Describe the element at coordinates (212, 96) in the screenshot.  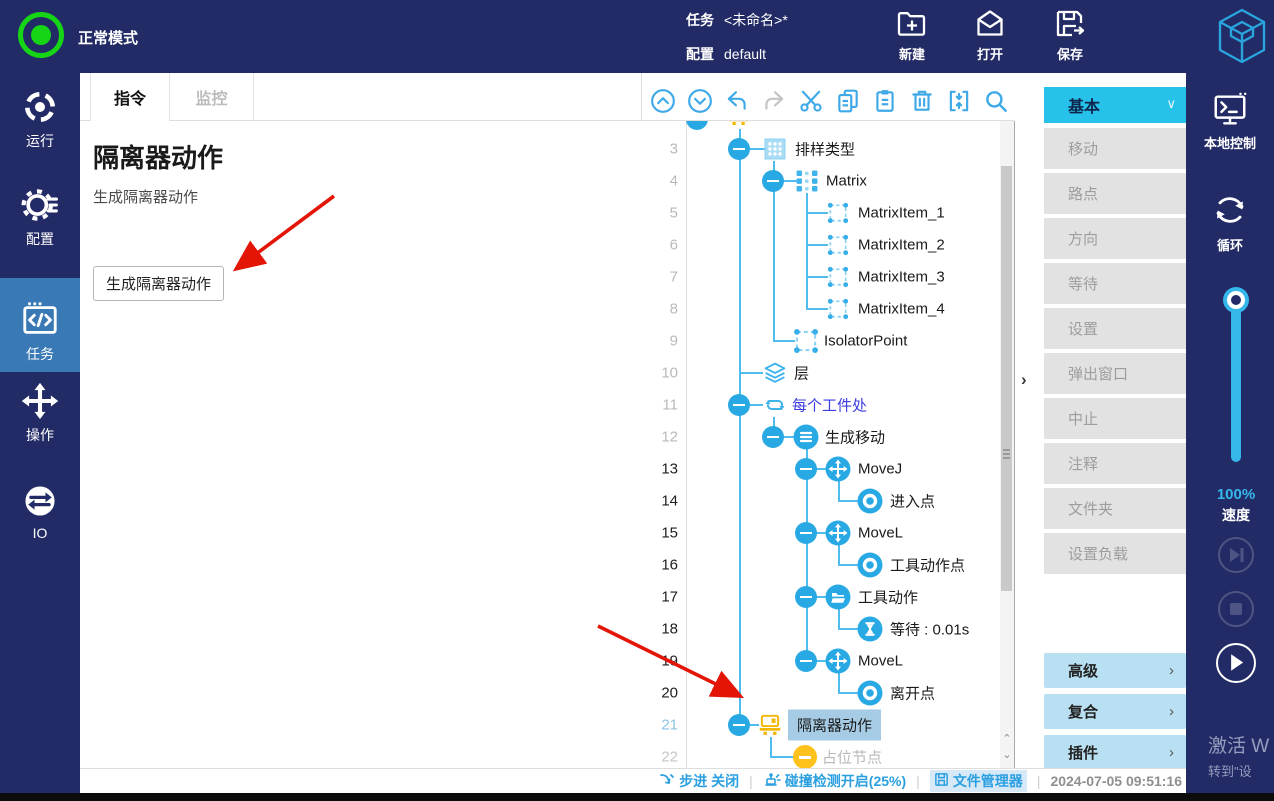
I see `tab-monitor: 监控` at that location.